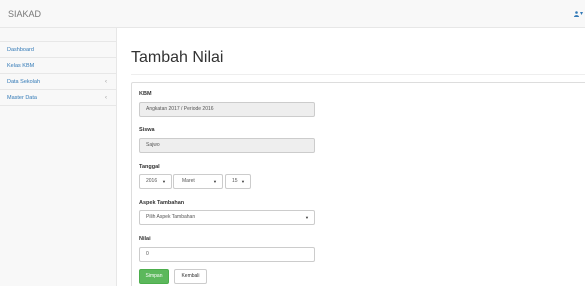 Image resolution: width=585 pixels, height=286 pixels. Describe the element at coordinates (58, 35) in the screenshot. I see `sidebar-search-area` at that location.